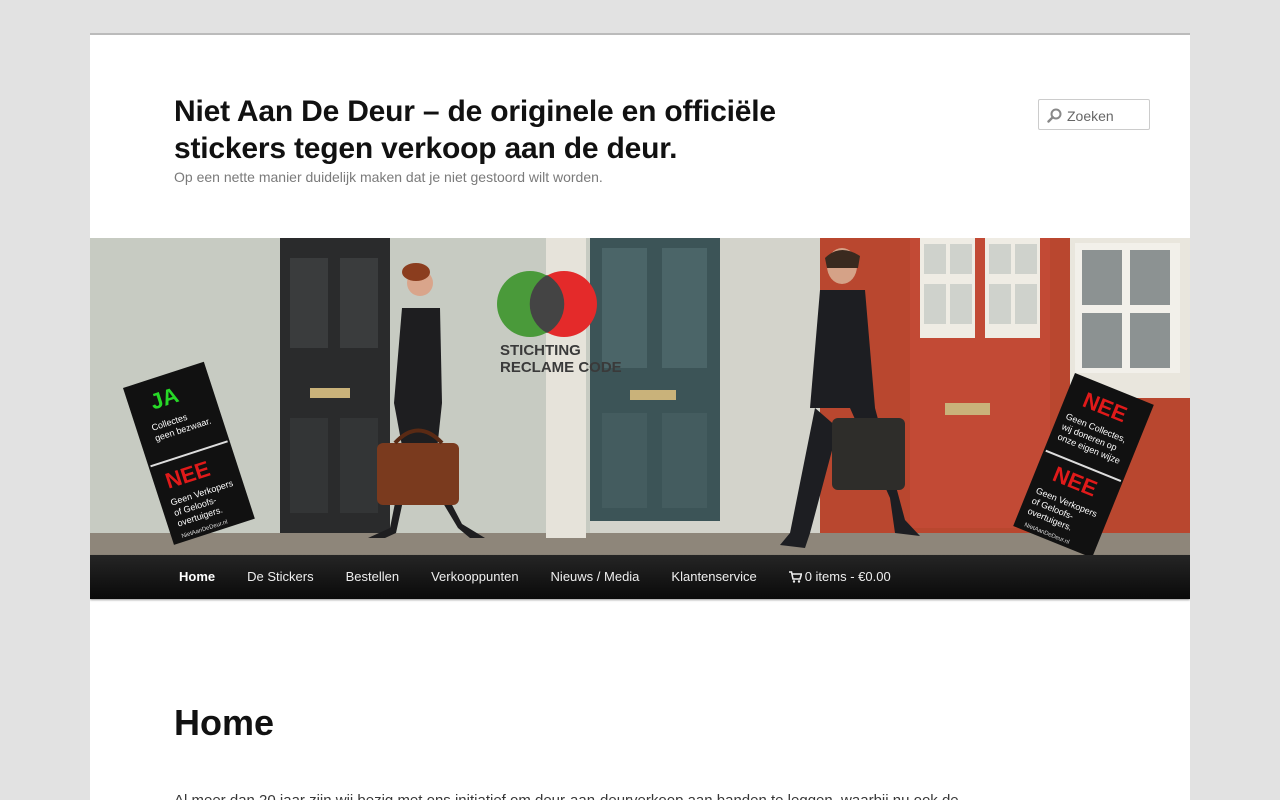 Image resolution: width=1280 pixels, height=800 pixels. What do you see at coordinates (795, 577) in the screenshot?
I see `cart-icon` at bounding box center [795, 577].